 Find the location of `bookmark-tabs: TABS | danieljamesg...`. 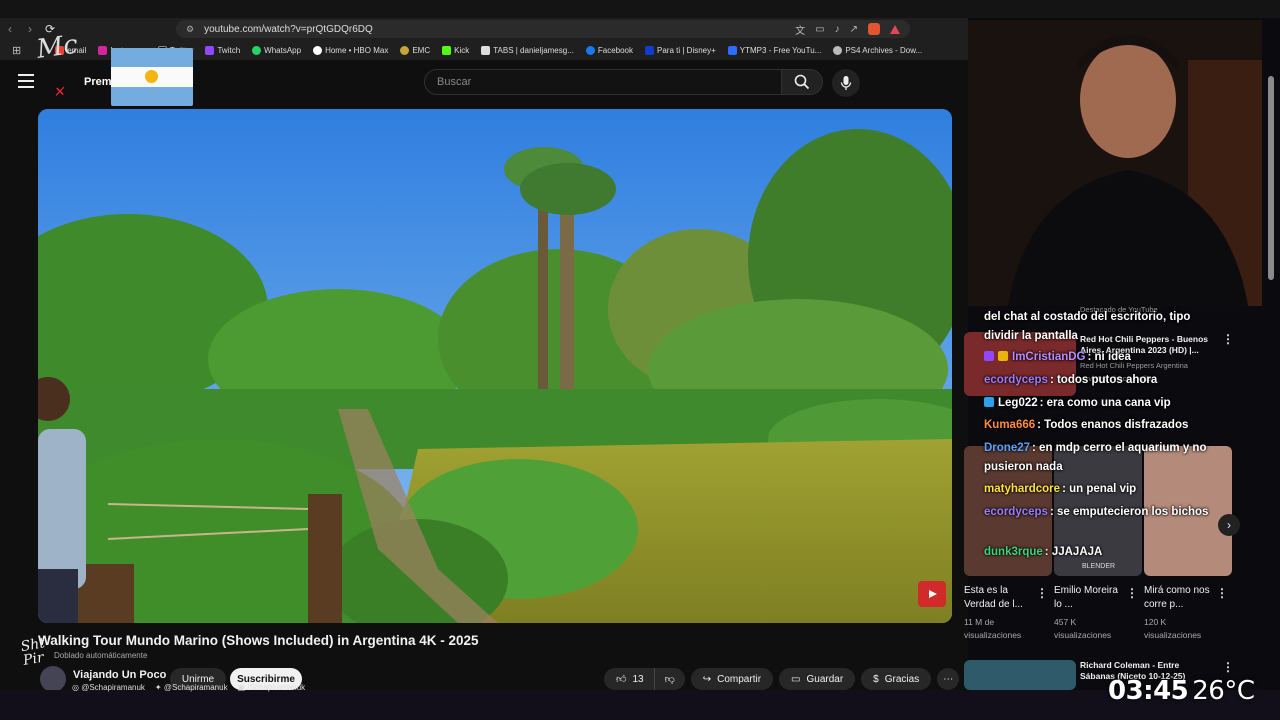

bookmark-tabs: TABS | danieljamesg... is located at coordinates (527, 50).